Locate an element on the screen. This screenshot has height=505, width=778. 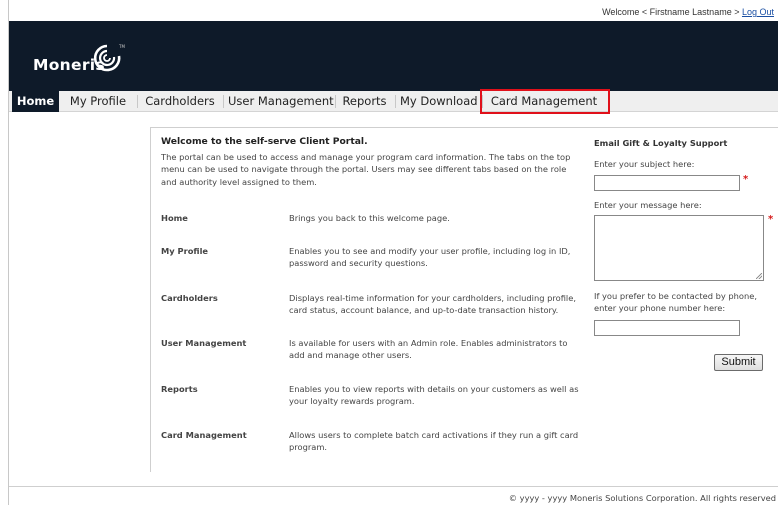
feature-description: Brings you back to this welcome page. is located at coordinates (369, 218).